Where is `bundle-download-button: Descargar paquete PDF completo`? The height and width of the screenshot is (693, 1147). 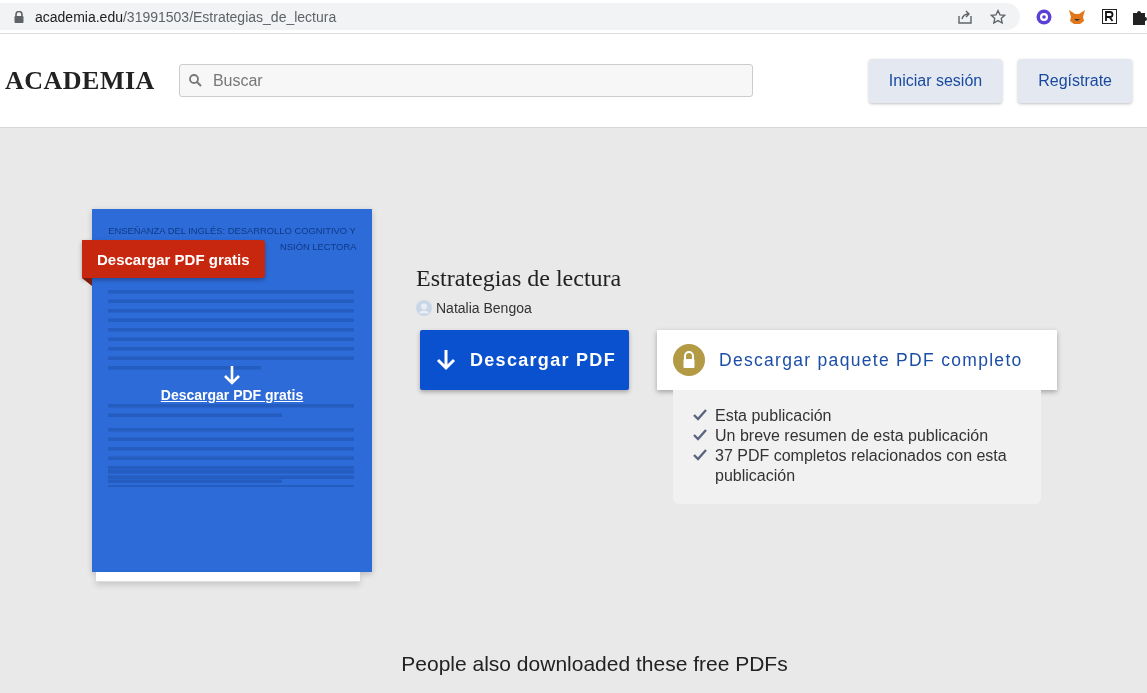
bundle-download-button: Descargar paquete PDF completo is located at coordinates (857, 360).